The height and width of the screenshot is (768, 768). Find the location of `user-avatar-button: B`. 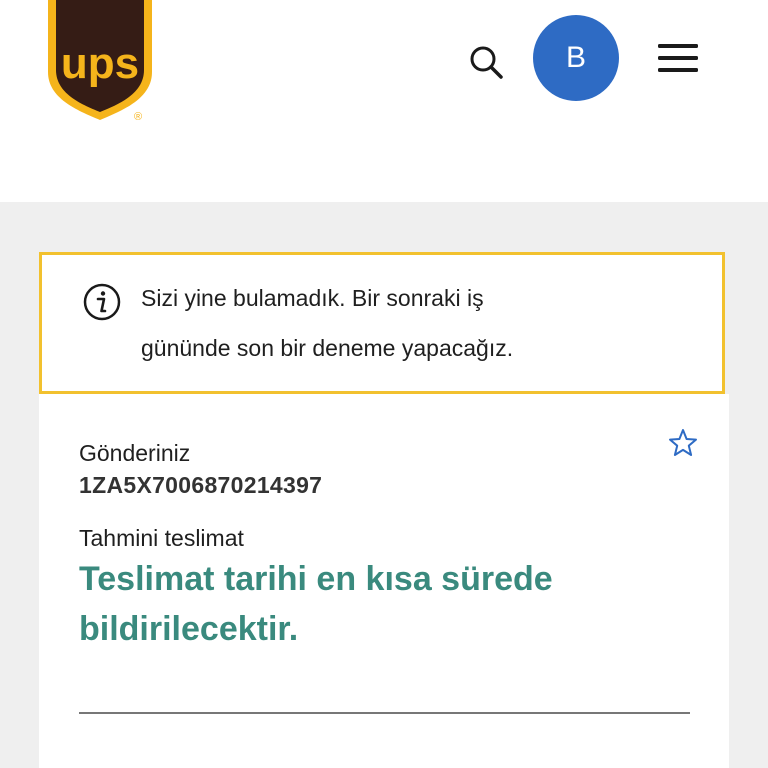

user-avatar-button: B is located at coordinates (576, 58).